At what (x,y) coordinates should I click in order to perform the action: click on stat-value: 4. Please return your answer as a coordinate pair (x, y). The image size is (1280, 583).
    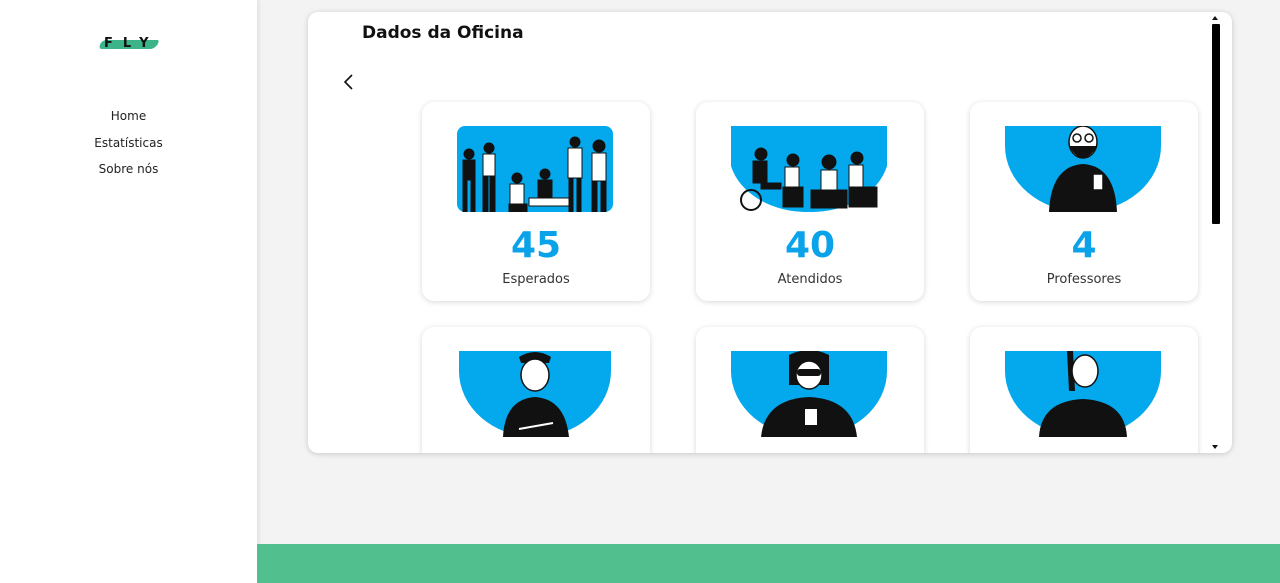
    Looking at the image, I should click on (1084, 245).